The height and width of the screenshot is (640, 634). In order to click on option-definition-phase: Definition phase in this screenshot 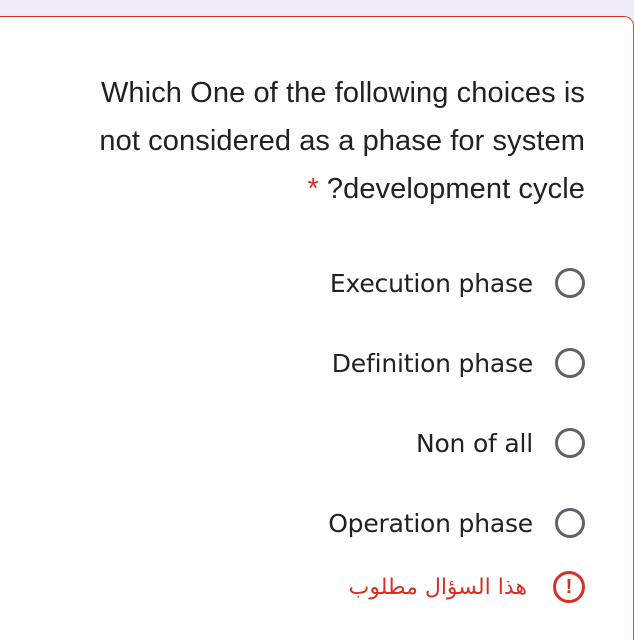, I will do `click(458, 363)`.